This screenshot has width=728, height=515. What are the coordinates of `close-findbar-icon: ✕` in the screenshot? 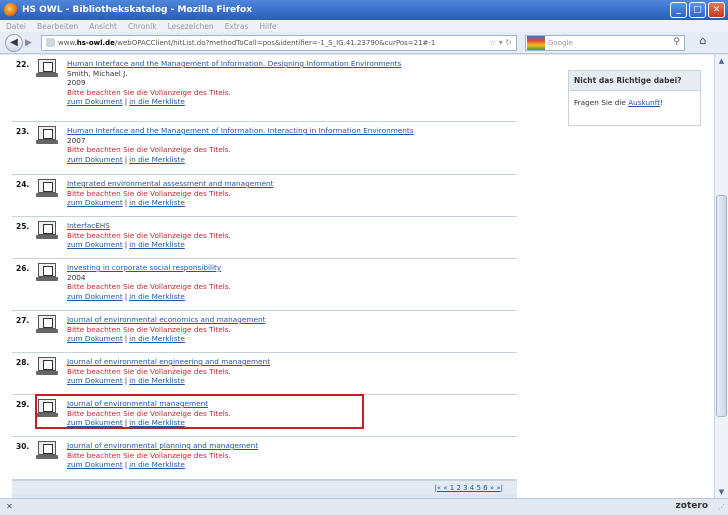 It's located at (9, 506).